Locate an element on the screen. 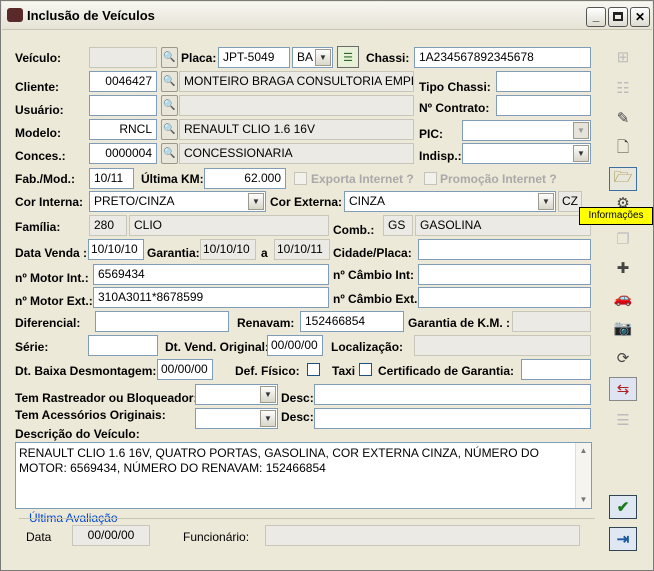  toolbar-list: ☷ is located at coordinates (623, 88).